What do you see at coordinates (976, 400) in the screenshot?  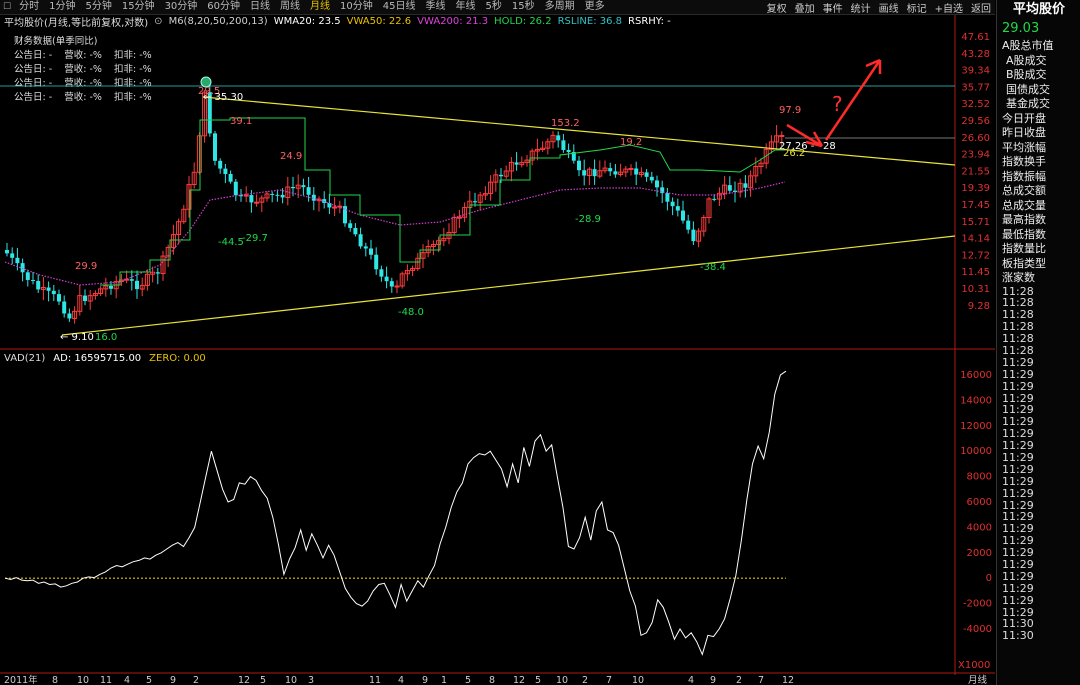 I see `vad-tick: 14000` at bounding box center [976, 400].